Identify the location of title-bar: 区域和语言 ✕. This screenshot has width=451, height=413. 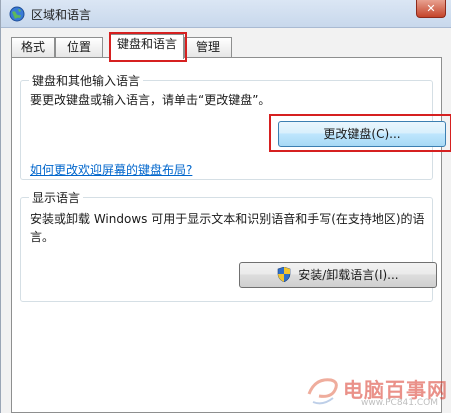
(226, 14).